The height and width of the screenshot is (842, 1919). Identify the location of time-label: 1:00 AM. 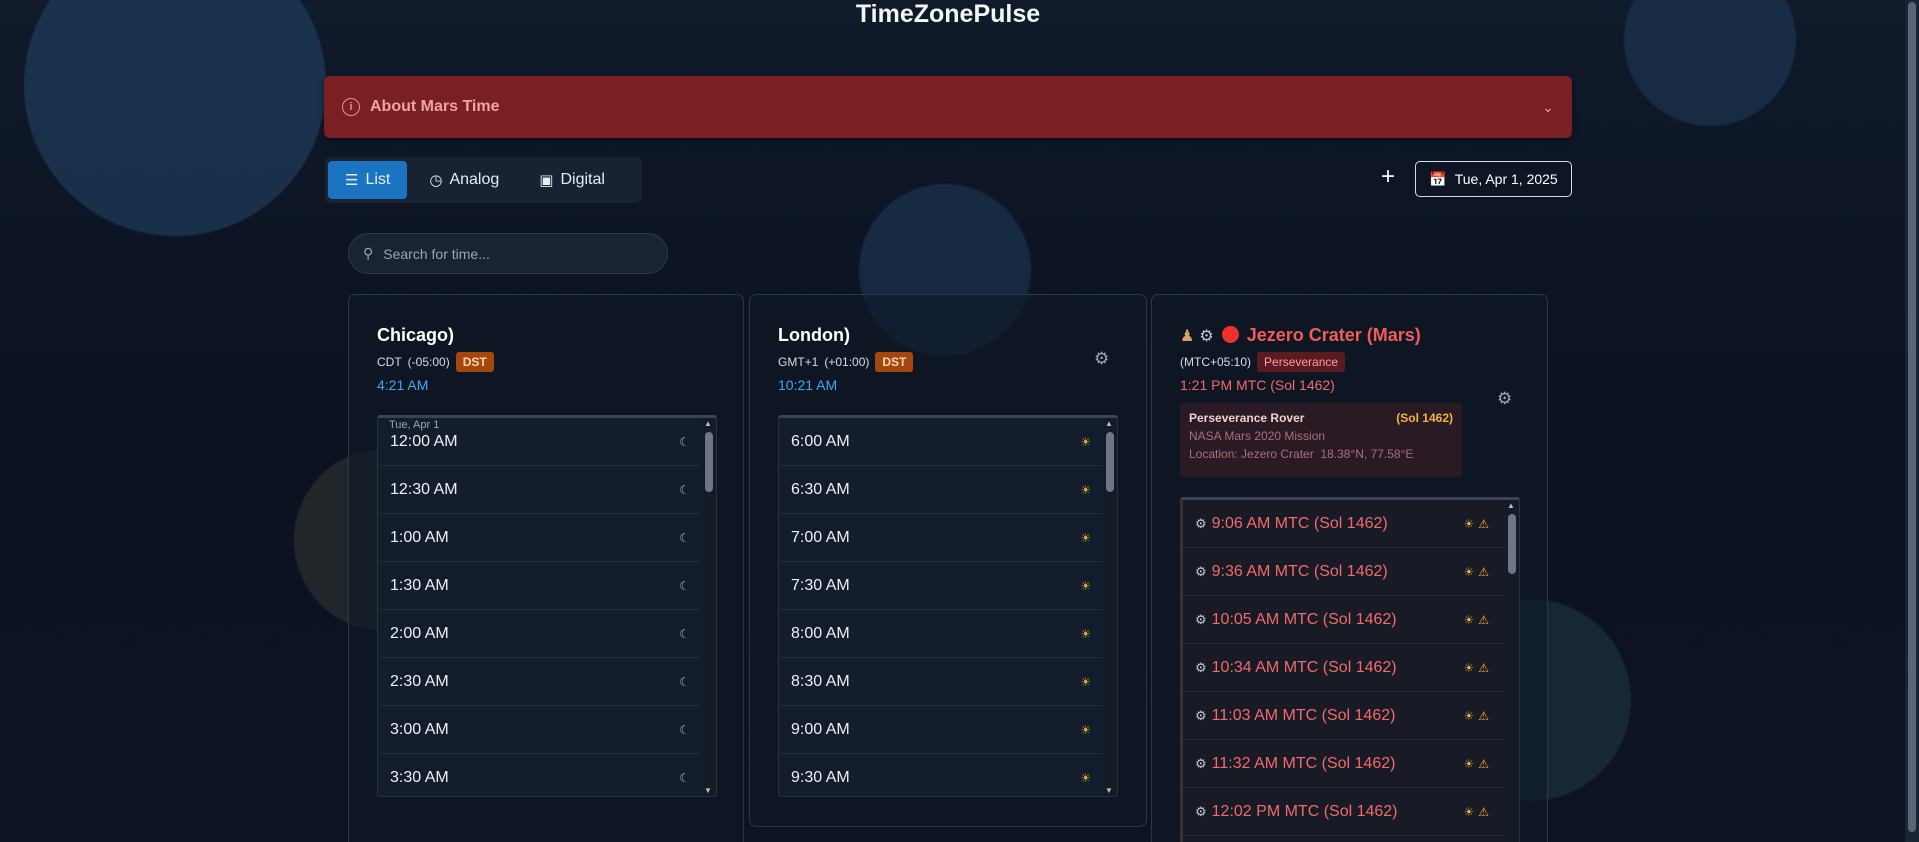
(419, 537).